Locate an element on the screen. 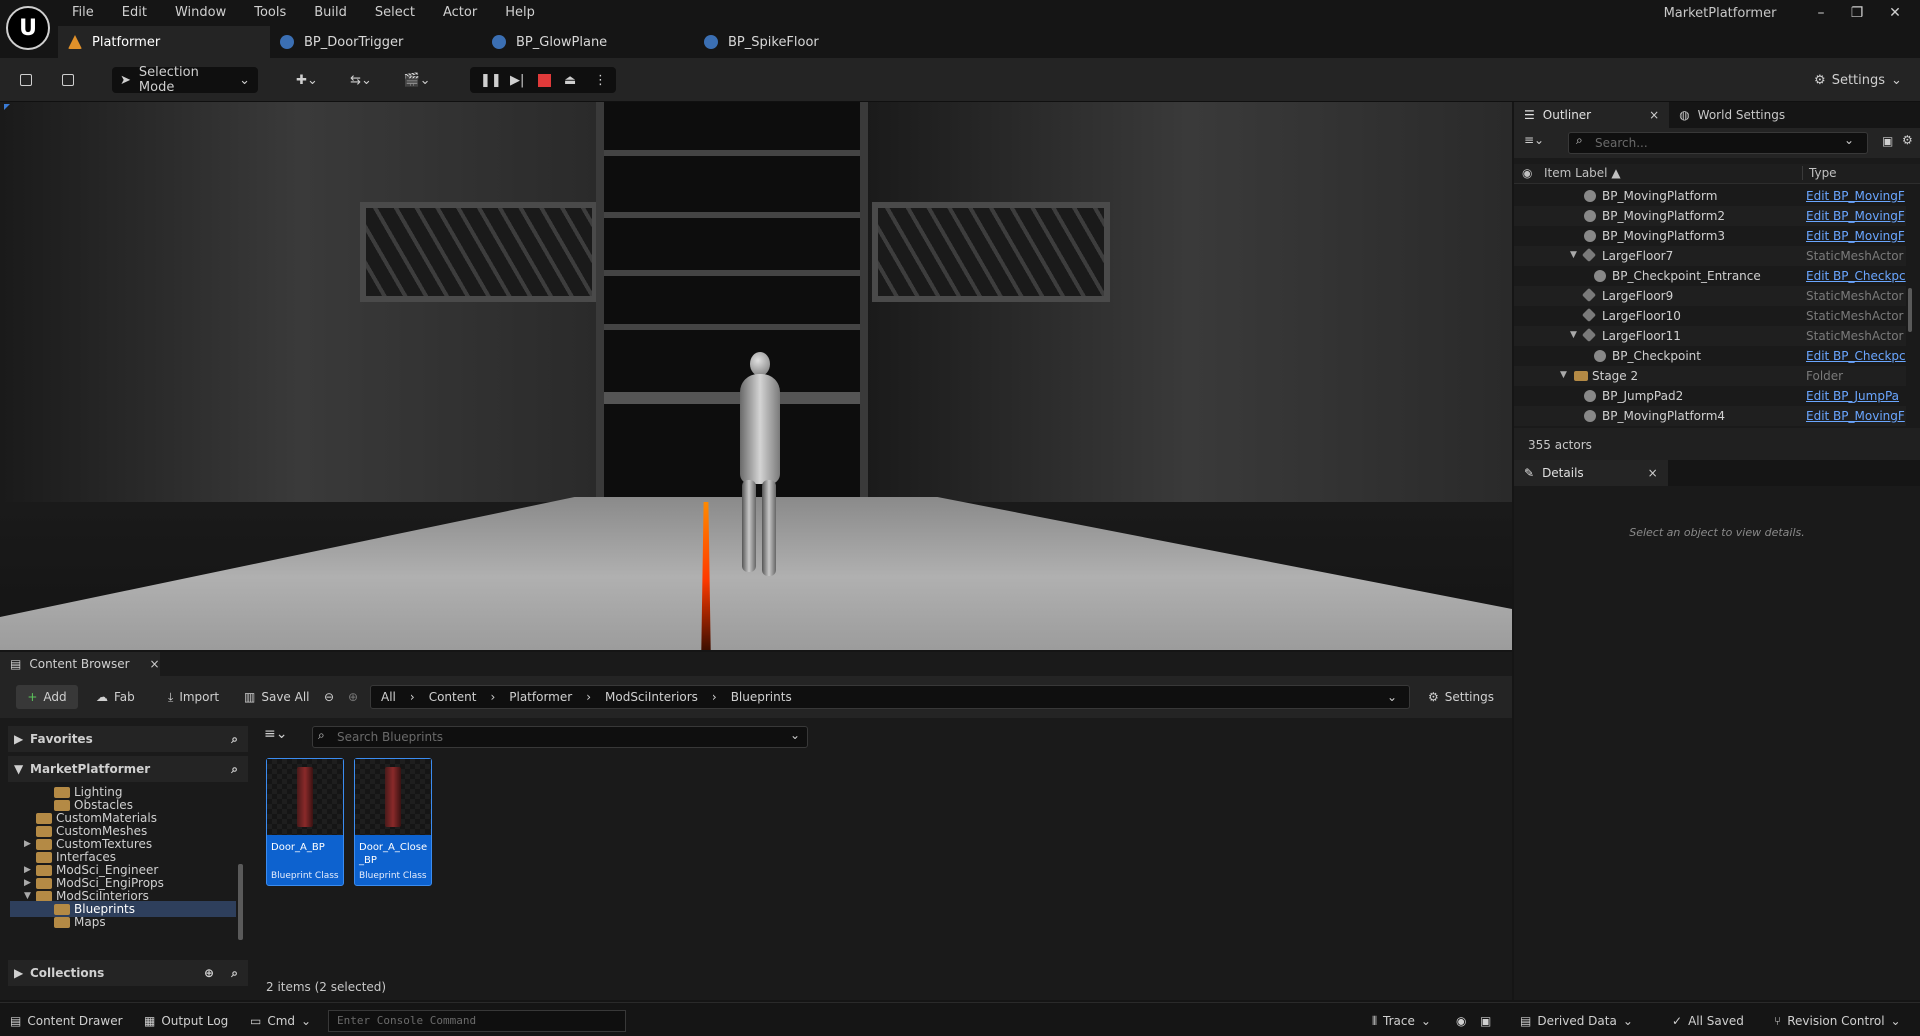 Image resolution: width=1920 pixels, height=1036 pixels. blueprint-menu-icon: ⇆⌄ is located at coordinates (361, 80).